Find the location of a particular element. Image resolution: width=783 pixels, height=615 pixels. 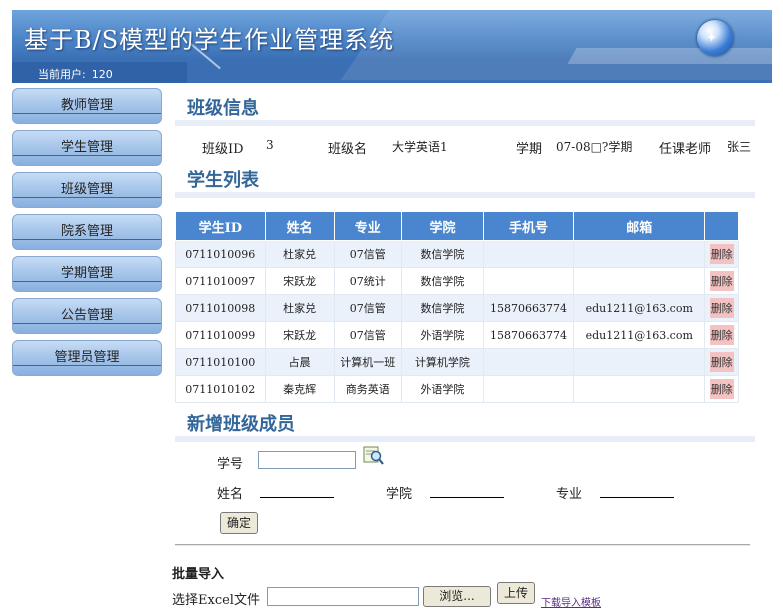

globe-logo-icon: ✦ is located at coordinates (715, 38).